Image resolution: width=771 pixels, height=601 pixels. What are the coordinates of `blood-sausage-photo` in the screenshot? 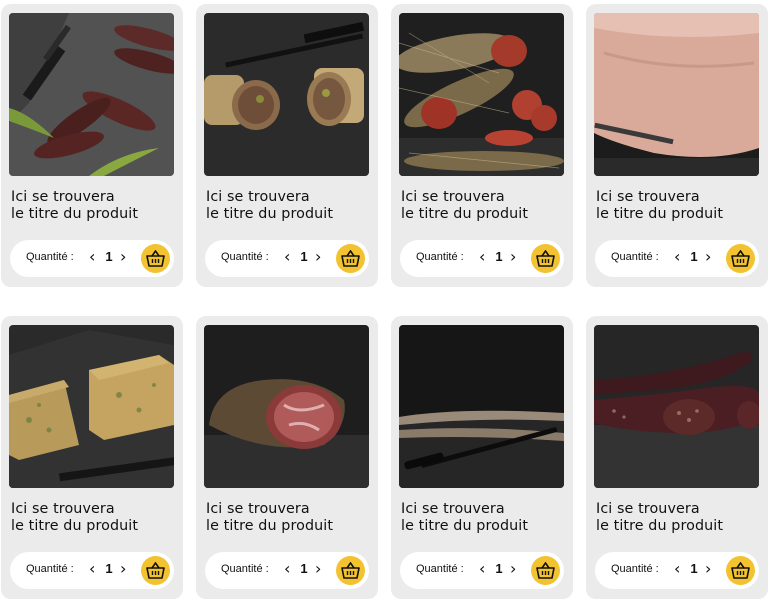 It's located at (676, 406).